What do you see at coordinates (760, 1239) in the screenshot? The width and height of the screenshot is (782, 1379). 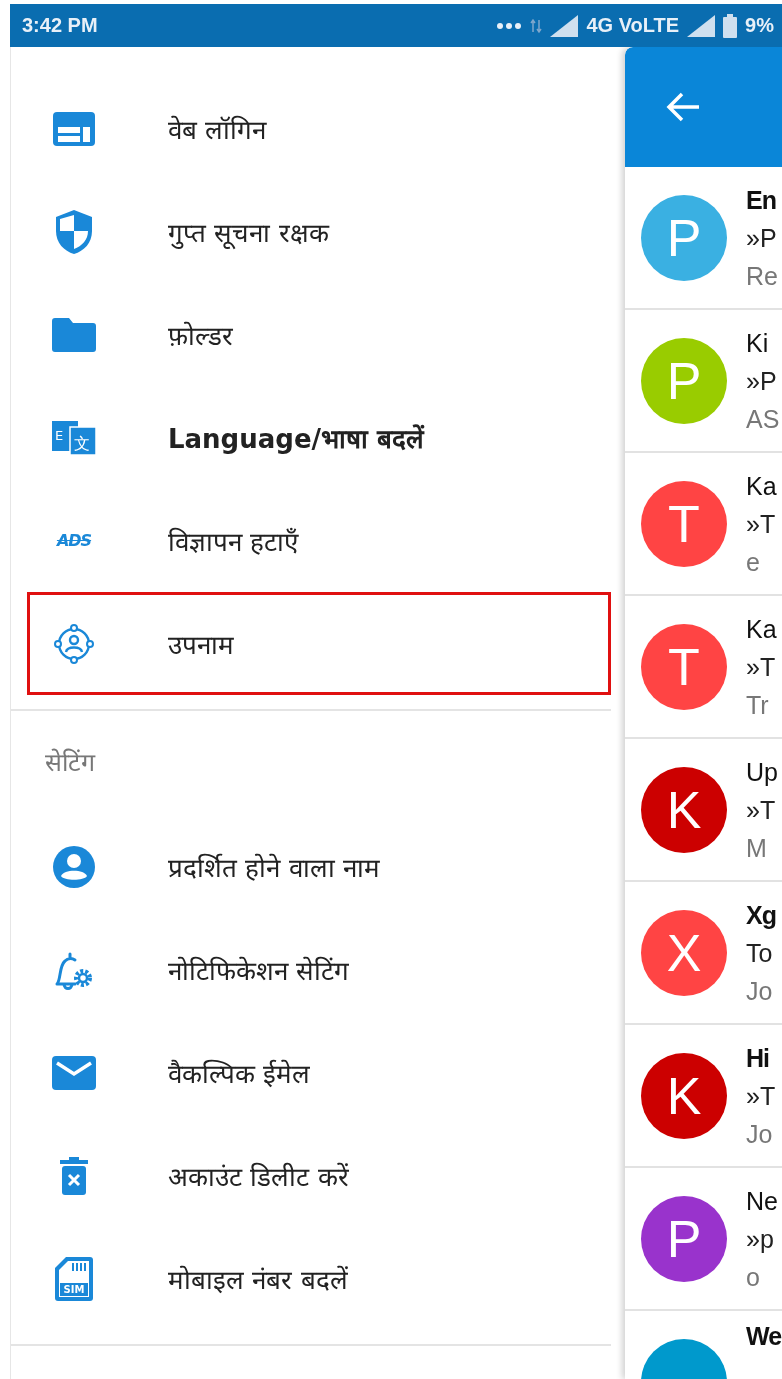 I see `message-subject: »p` at bounding box center [760, 1239].